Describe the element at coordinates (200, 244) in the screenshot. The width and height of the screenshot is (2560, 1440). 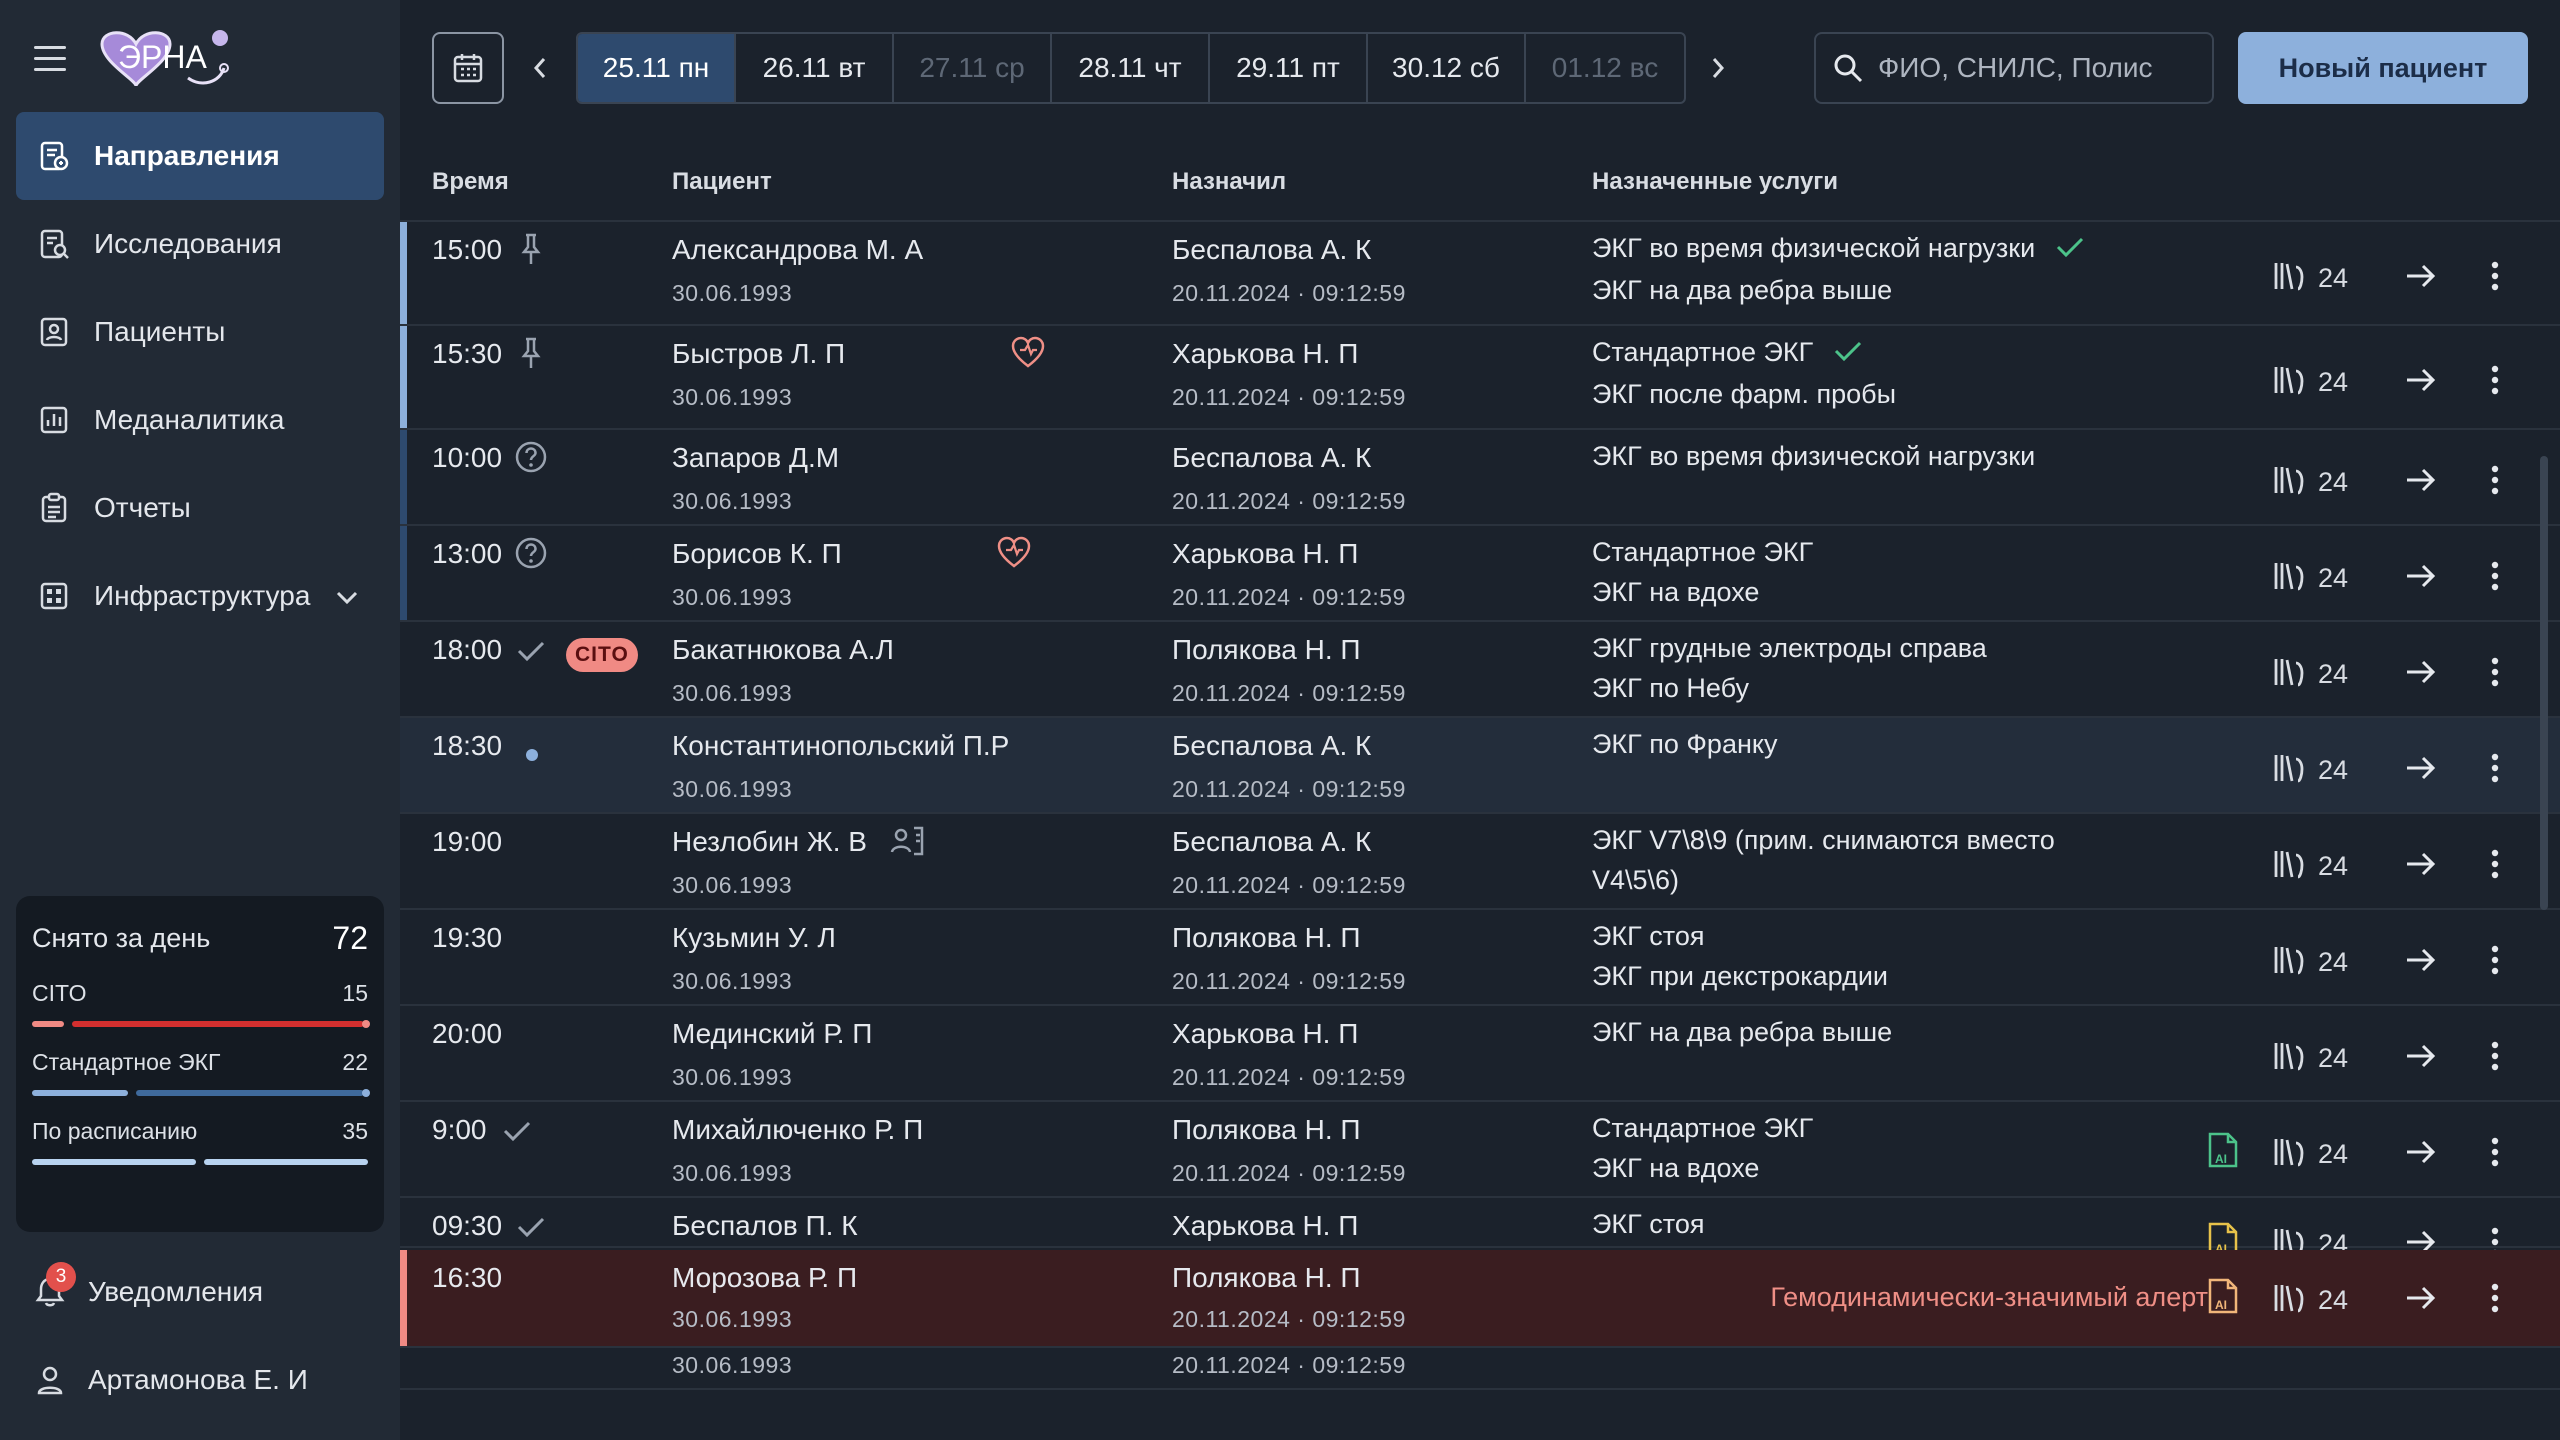
I see `nav-item-research: Исследования` at that location.